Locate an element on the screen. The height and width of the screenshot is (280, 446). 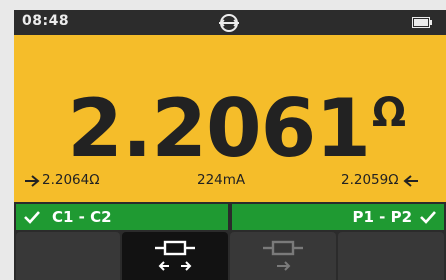
forward-reading: 2.2064Ω is located at coordinates (62, 180).